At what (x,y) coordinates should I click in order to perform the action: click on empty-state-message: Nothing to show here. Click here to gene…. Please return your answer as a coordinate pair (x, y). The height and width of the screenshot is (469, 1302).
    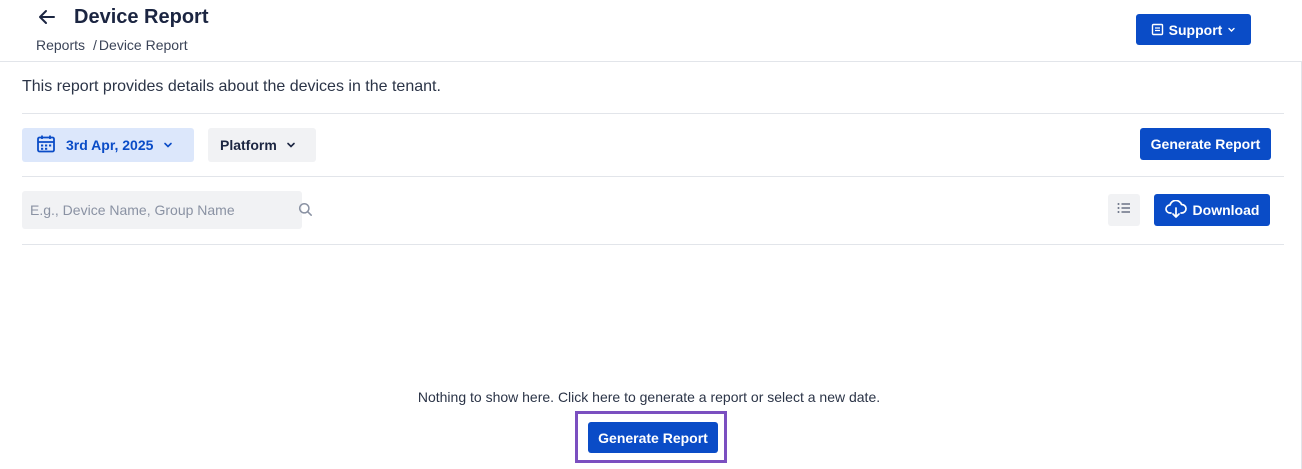
    Looking at the image, I should click on (649, 397).